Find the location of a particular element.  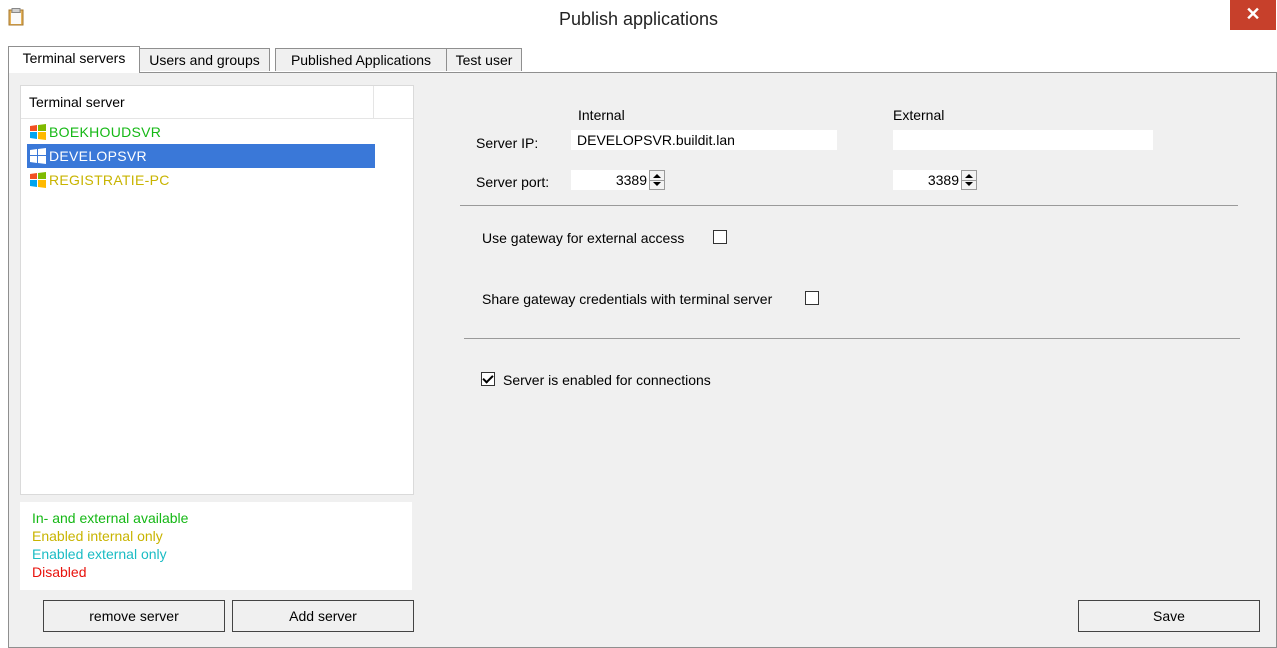

list-header: Terminal server is located at coordinates (217, 102).